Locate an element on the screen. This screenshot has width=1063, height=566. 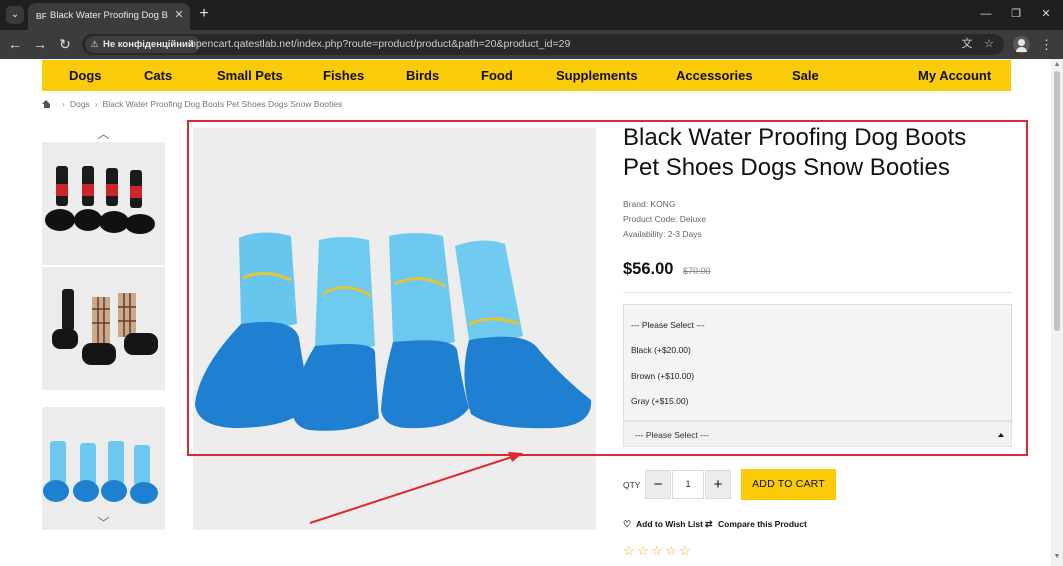
nav-item-small-pets: Small Pets is located at coordinates (250, 75).